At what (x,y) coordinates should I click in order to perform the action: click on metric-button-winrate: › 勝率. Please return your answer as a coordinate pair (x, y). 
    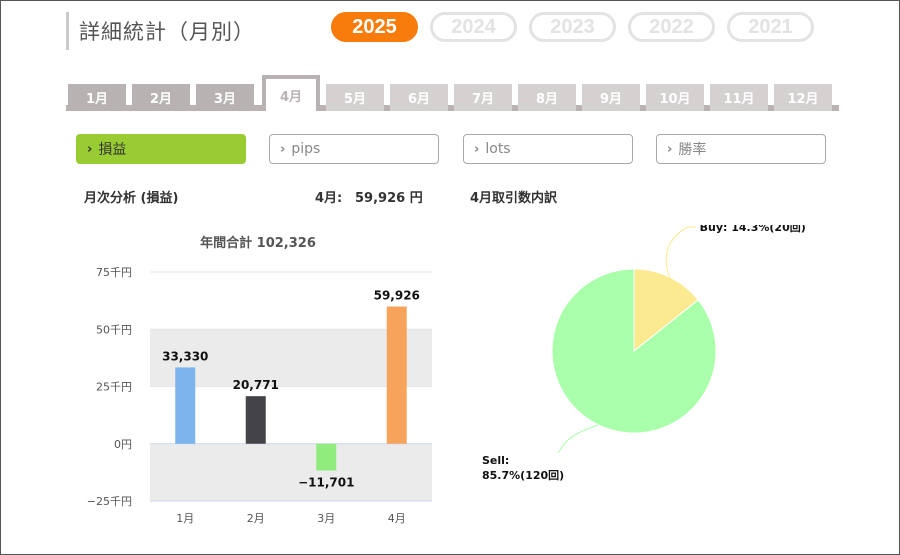
    Looking at the image, I should click on (741, 149).